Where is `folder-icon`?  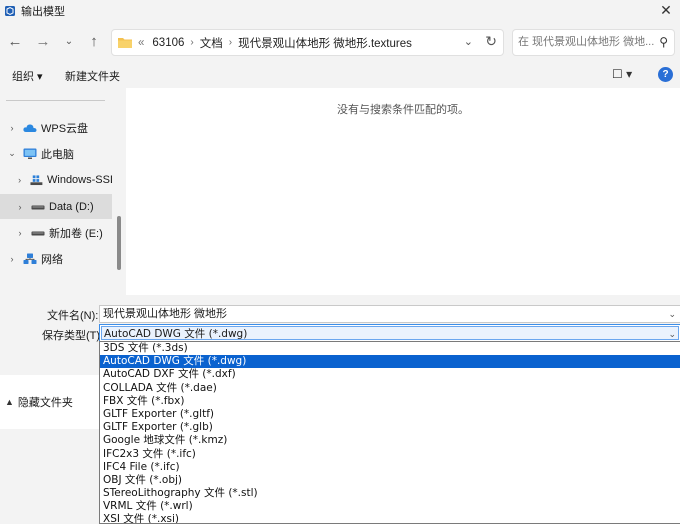
folder-icon is located at coordinates (125, 43).